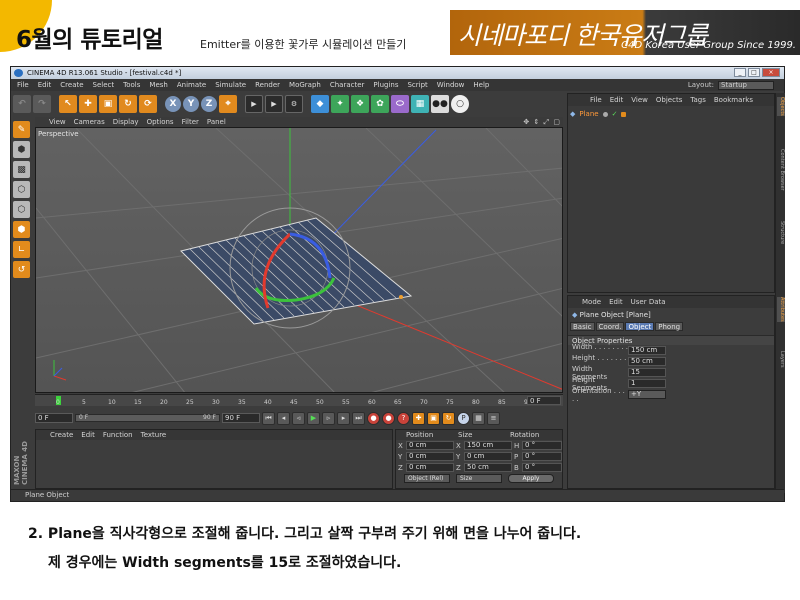 The width and height of the screenshot is (800, 600). Describe the element at coordinates (481, 85) in the screenshot. I see `menu-help: Help` at that location.